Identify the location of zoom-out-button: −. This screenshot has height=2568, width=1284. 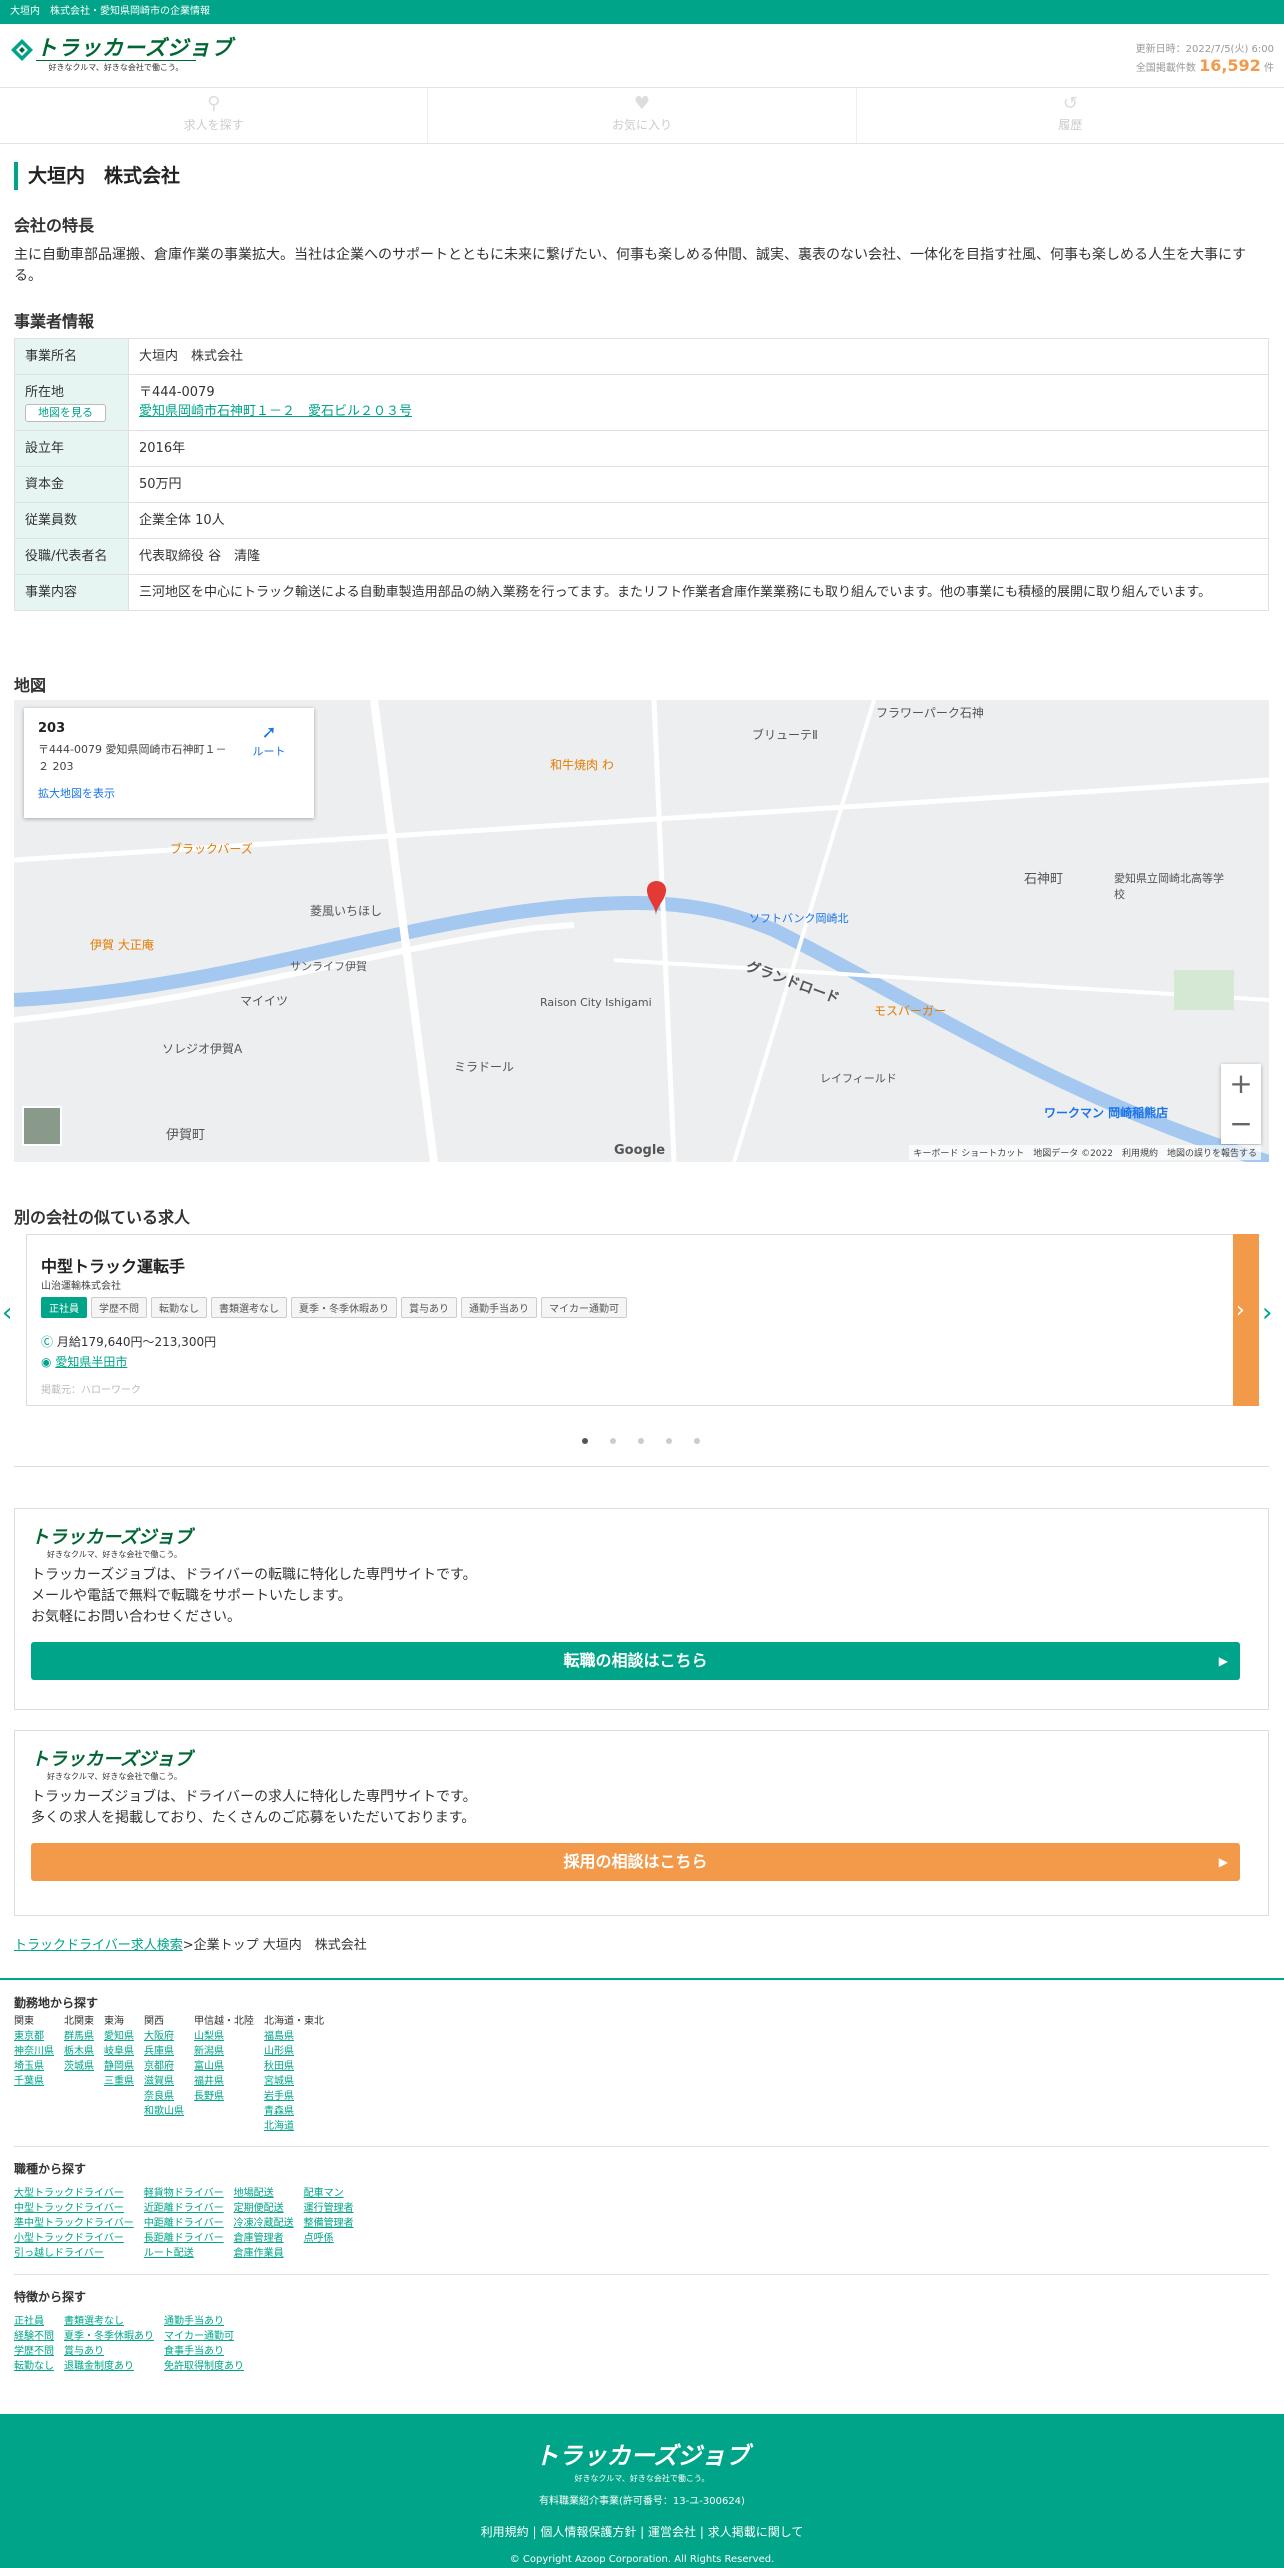
(1241, 1124).